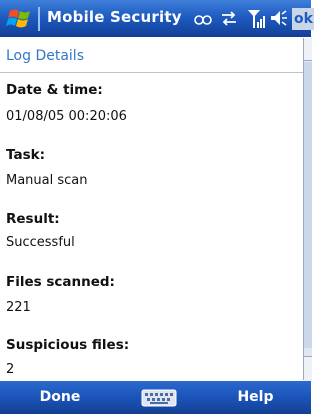  What do you see at coordinates (308, 368) in the screenshot?
I see `scroll-down-button` at bounding box center [308, 368].